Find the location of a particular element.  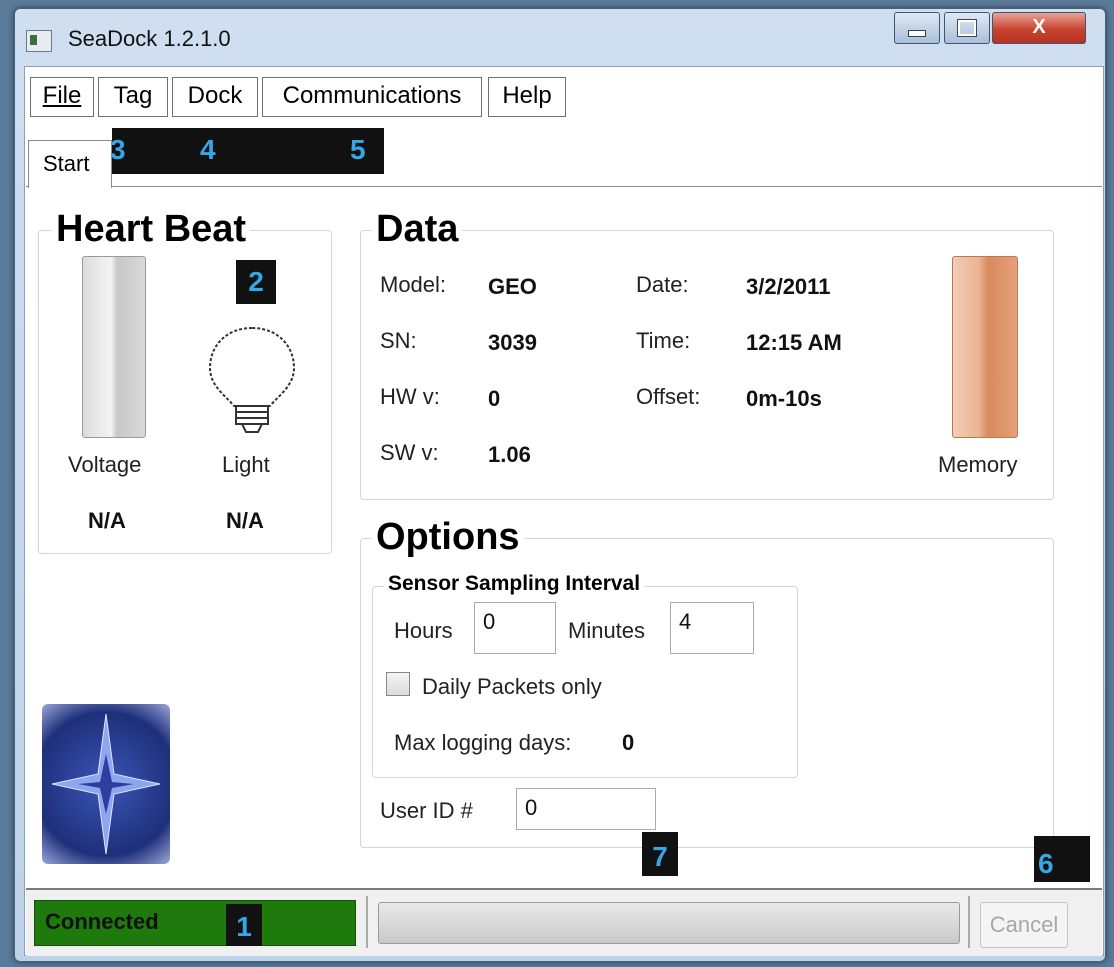

time-value: 12:15 AM is located at coordinates (794, 342).